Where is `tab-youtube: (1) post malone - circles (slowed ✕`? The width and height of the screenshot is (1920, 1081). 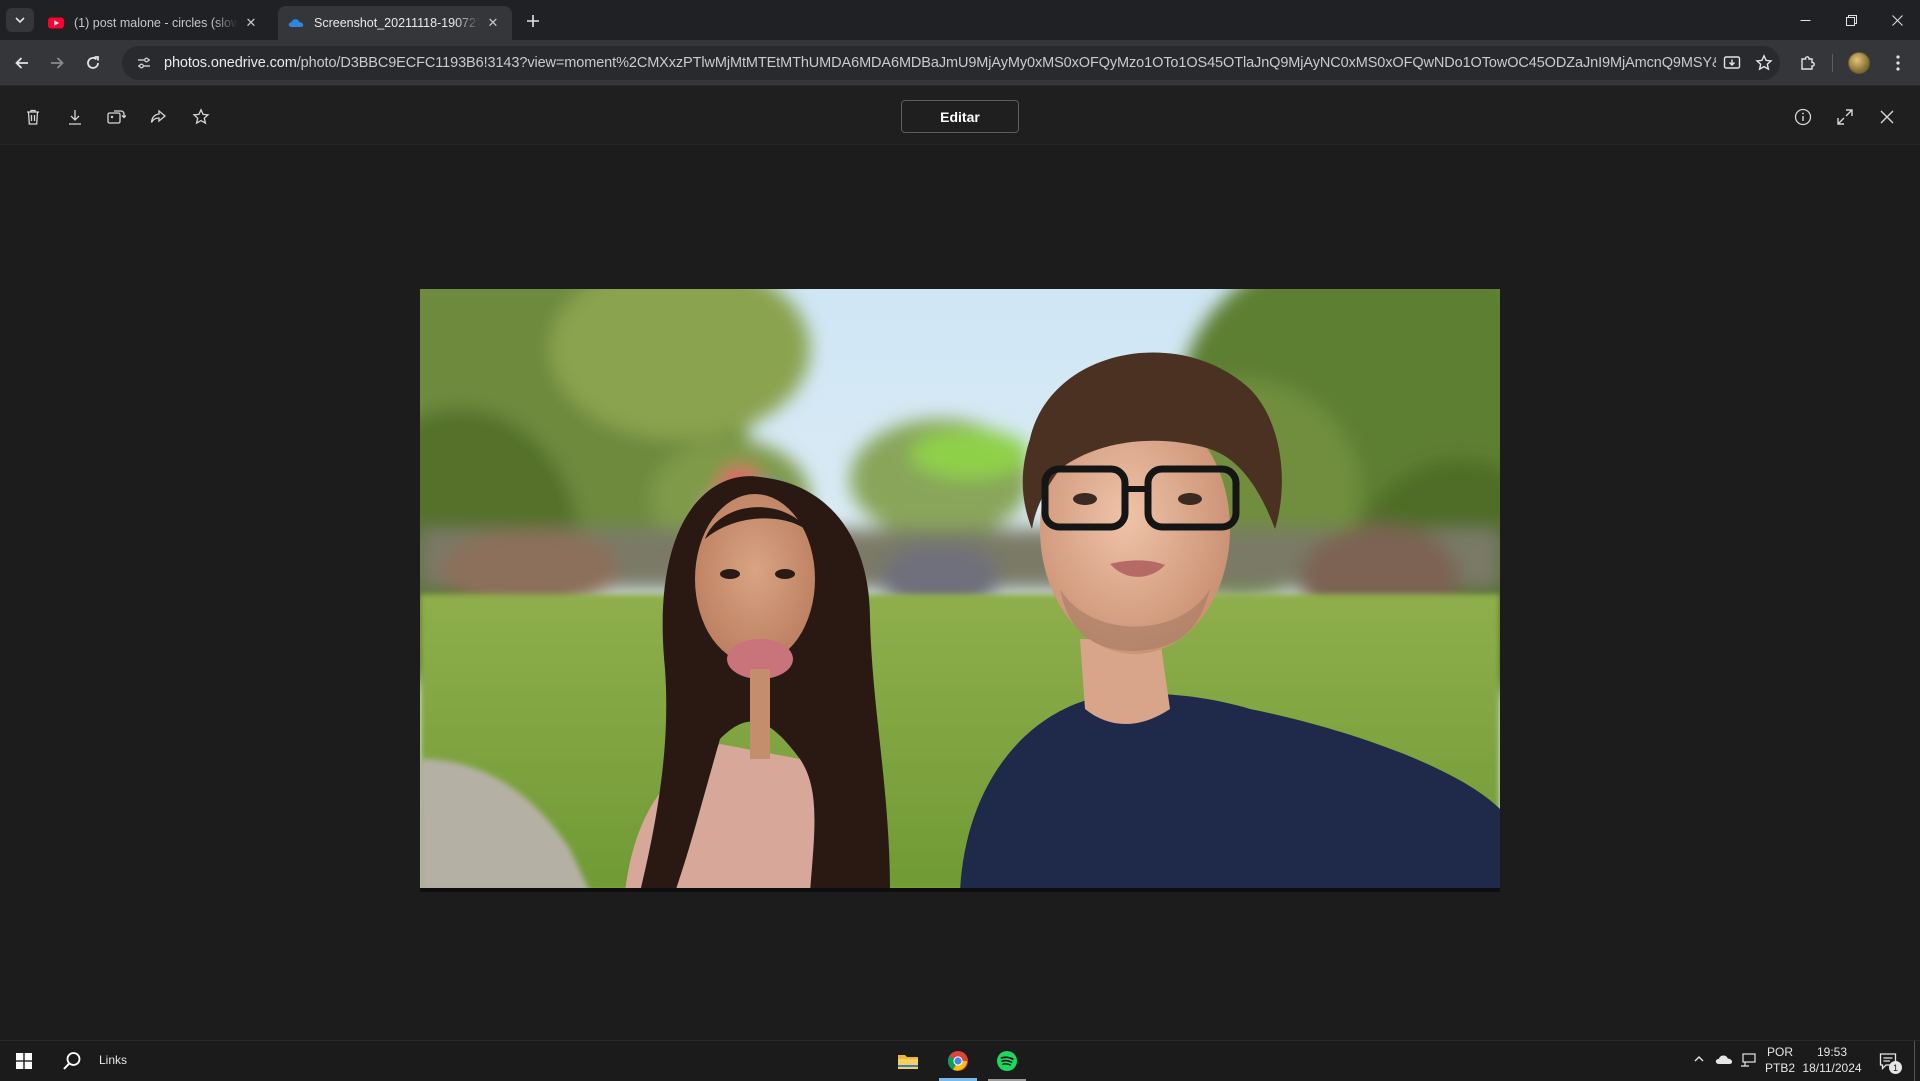
tab-youtube: (1) post malone - circles (slowed ✕ is located at coordinates (154, 23).